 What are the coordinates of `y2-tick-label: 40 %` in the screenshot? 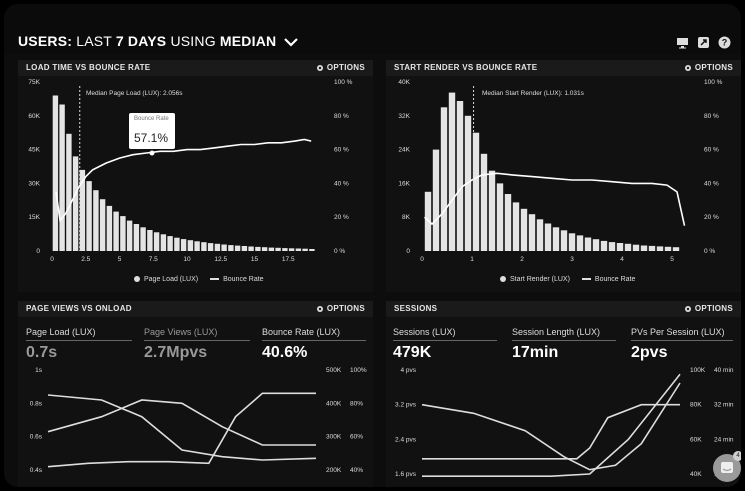 It's located at (341, 183).